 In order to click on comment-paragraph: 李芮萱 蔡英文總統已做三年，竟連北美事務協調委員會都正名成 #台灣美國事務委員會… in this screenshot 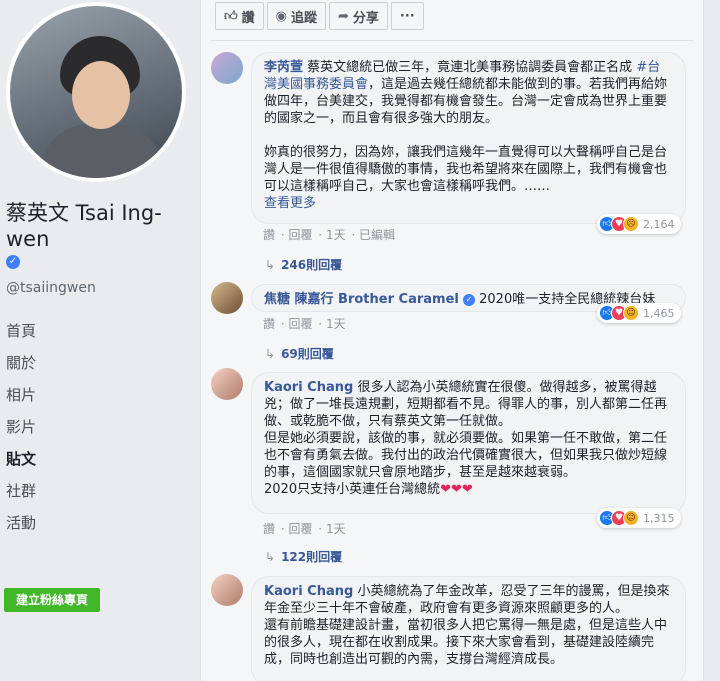, I will do `click(468, 93)`.